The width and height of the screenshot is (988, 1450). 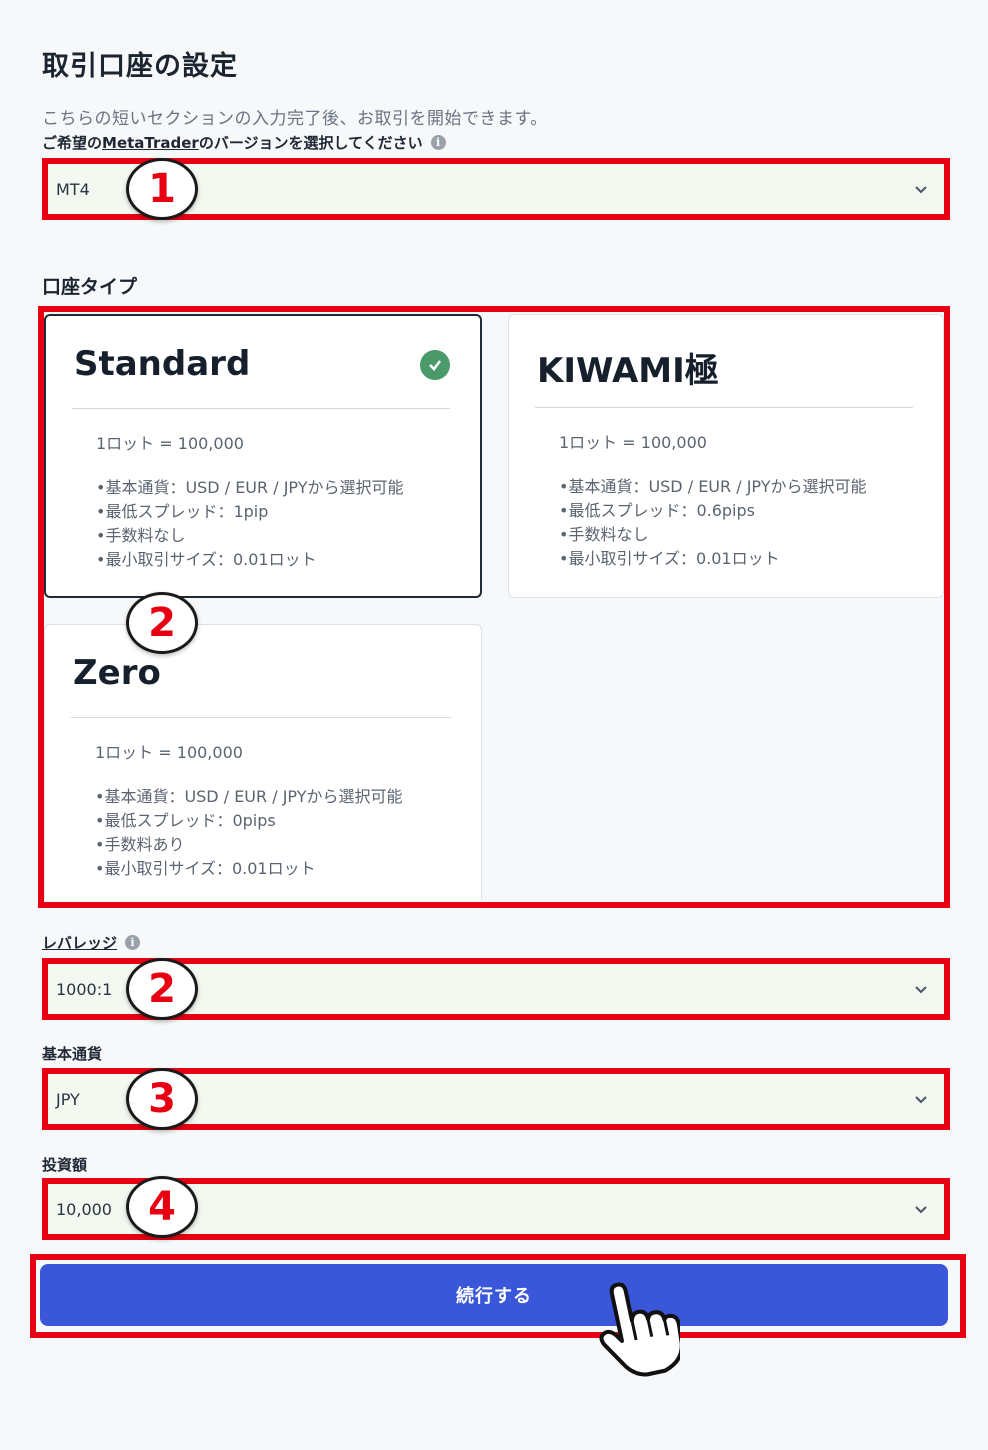 What do you see at coordinates (72, 143) in the screenshot?
I see `platform-label-prefix: ご希望の` at bounding box center [72, 143].